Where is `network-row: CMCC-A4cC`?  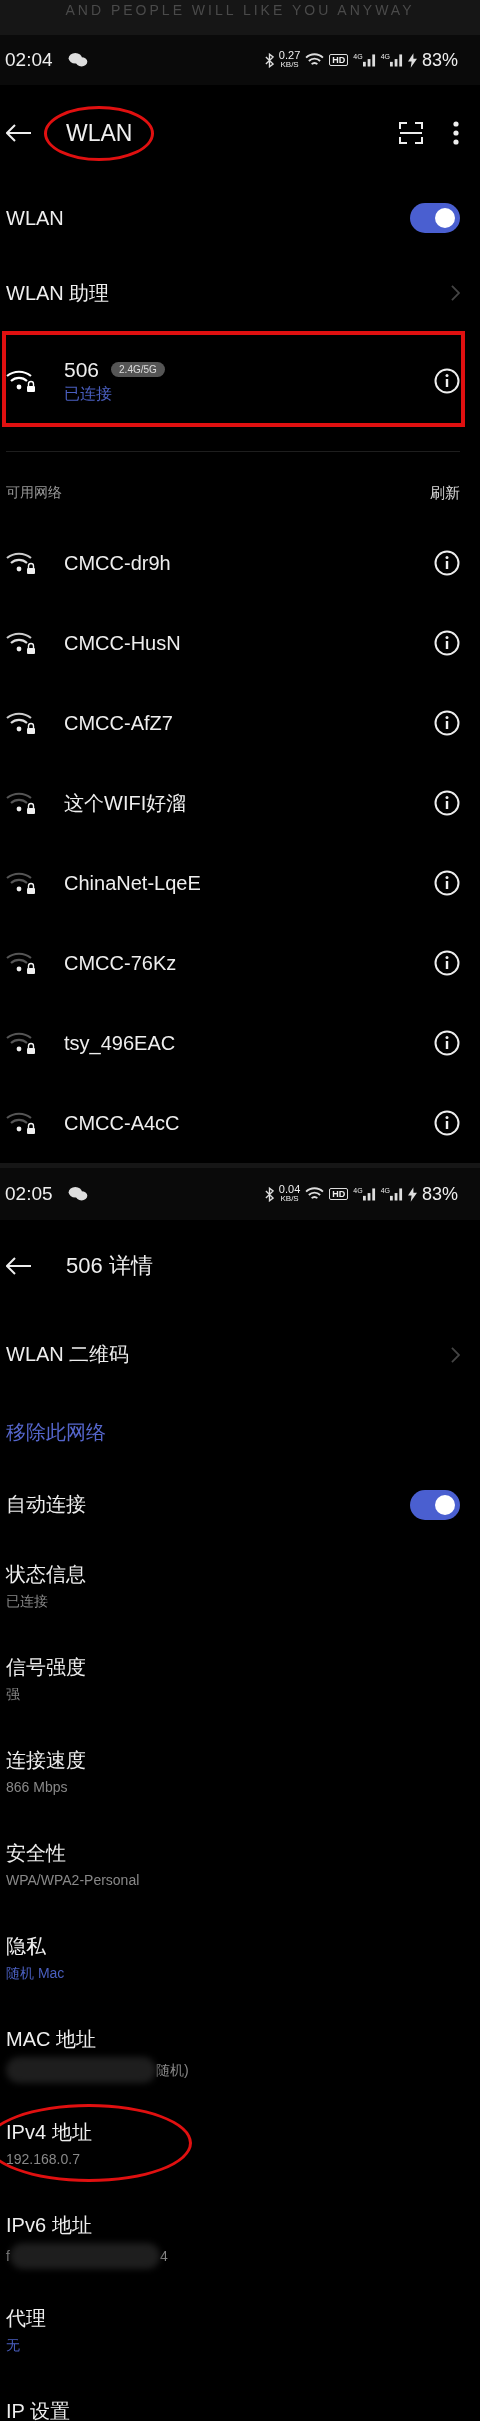 network-row: CMCC-A4cC is located at coordinates (240, 1123).